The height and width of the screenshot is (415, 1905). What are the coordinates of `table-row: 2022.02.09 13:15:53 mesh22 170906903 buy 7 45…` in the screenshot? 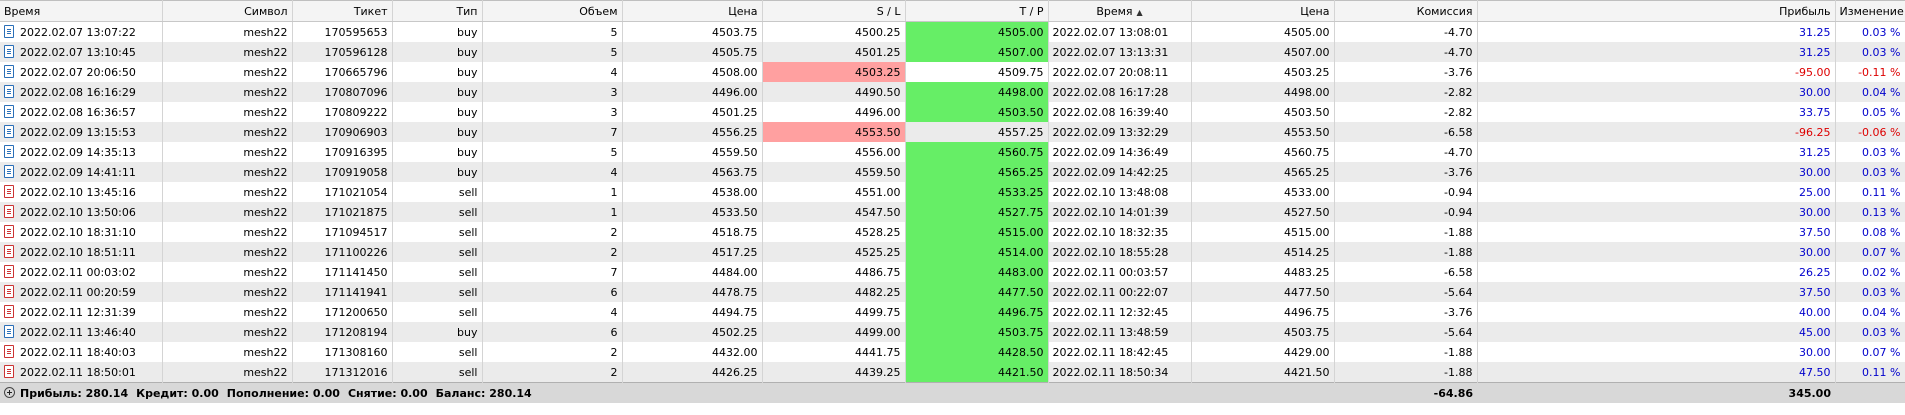 It's located at (952, 132).